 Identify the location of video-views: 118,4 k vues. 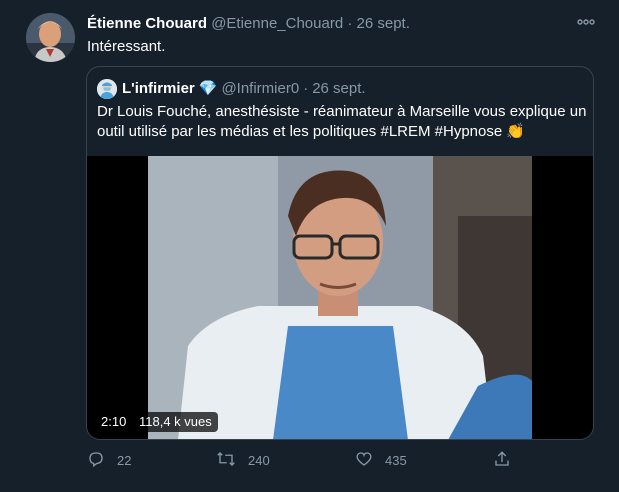
(175, 422).